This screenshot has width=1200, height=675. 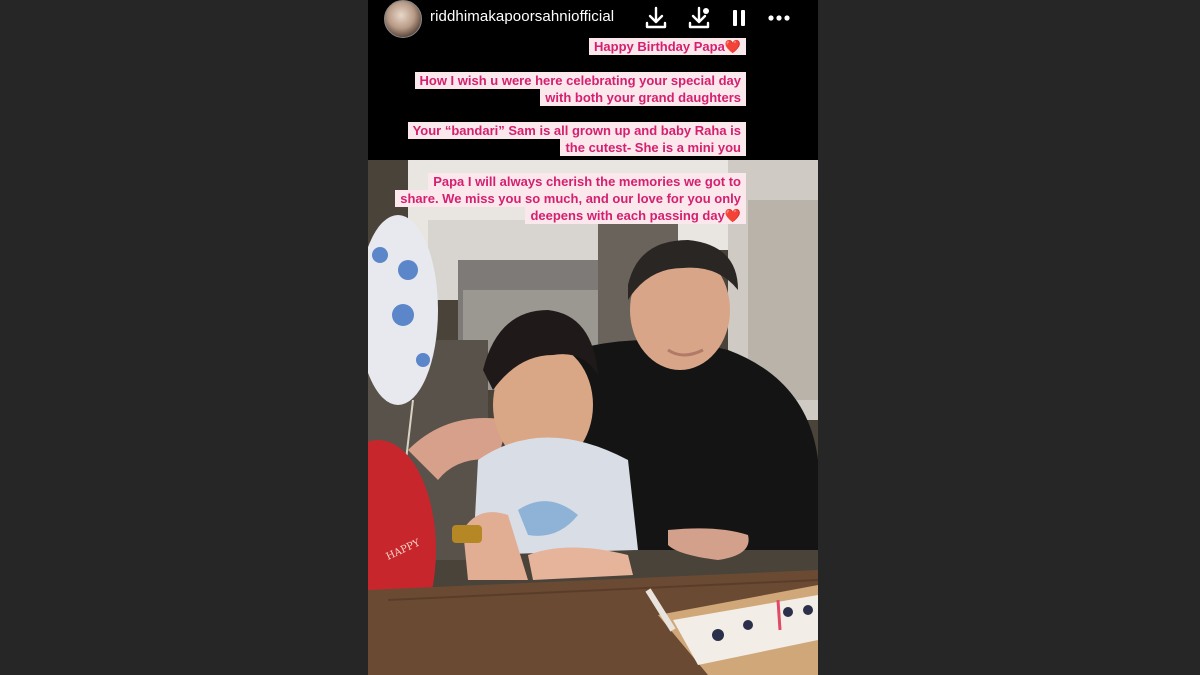 What do you see at coordinates (739, 18) in the screenshot?
I see `pause-icon` at bounding box center [739, 18].